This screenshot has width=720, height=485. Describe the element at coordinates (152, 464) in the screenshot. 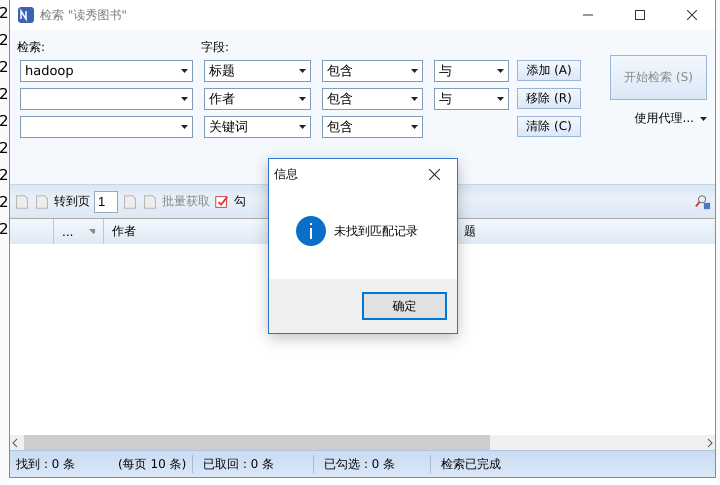

I see `status-text: (每页 10 条)` at that location.